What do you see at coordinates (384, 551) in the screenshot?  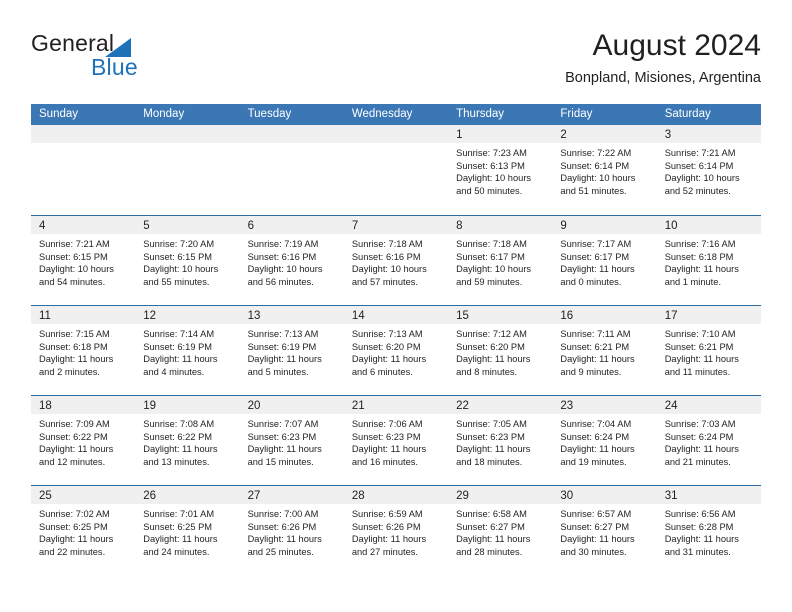 I see `day-detail-line: and 27 minutes.` at bounding box center [384, 551].